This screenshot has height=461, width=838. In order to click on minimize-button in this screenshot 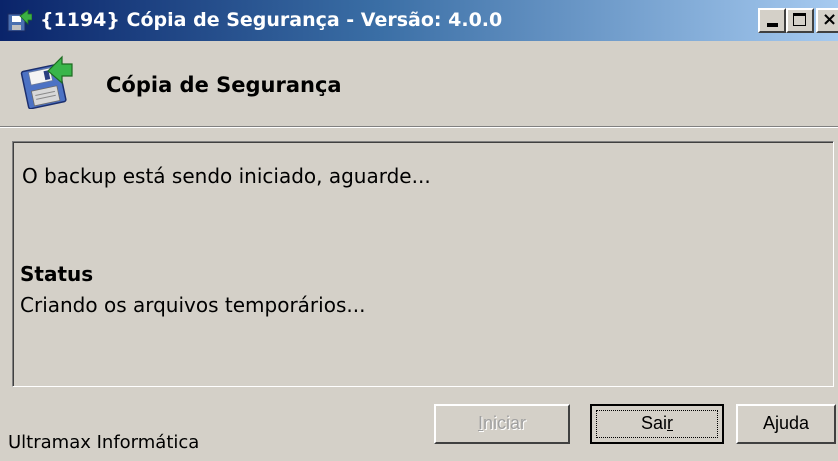, I will do `click(772, 20)`.